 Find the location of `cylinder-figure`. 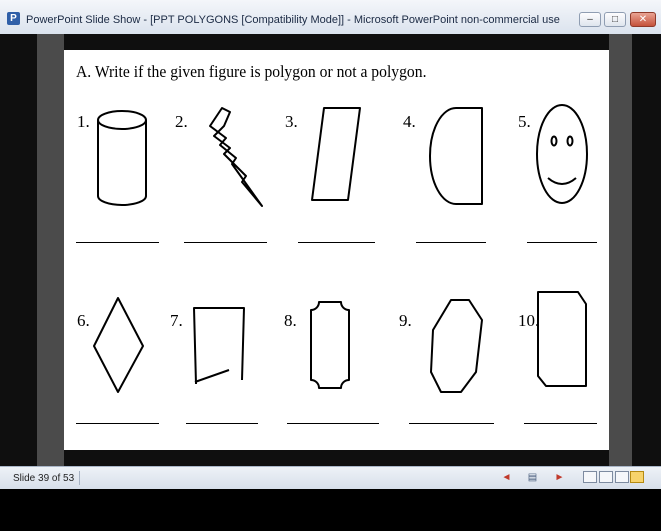

cylinder-figure is located at coordinates (122, 158).